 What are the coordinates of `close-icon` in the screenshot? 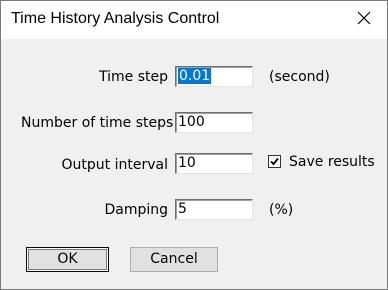 It's located at (364, 20).